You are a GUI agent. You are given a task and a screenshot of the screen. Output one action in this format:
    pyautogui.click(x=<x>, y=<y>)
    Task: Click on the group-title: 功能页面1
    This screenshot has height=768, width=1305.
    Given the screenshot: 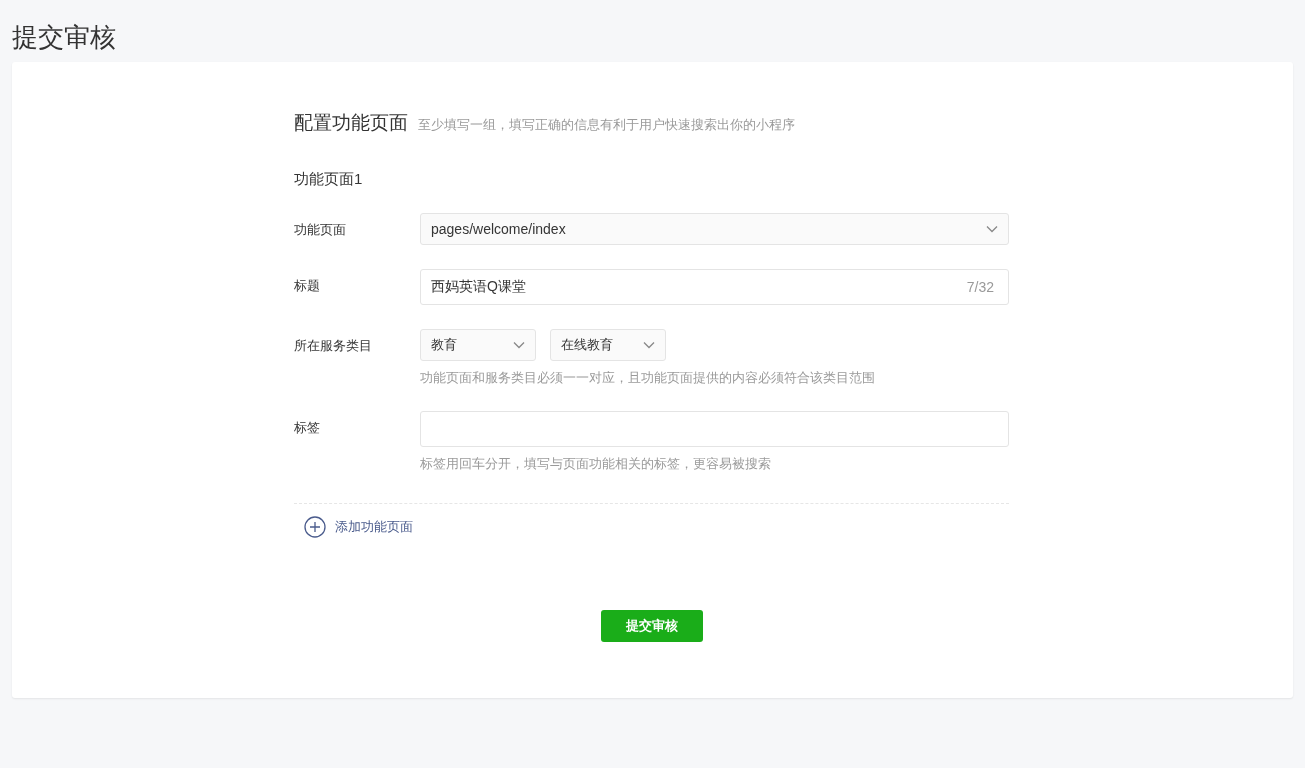 What is the action you would take?
    pyautogui.click(x=329, y=179)
    